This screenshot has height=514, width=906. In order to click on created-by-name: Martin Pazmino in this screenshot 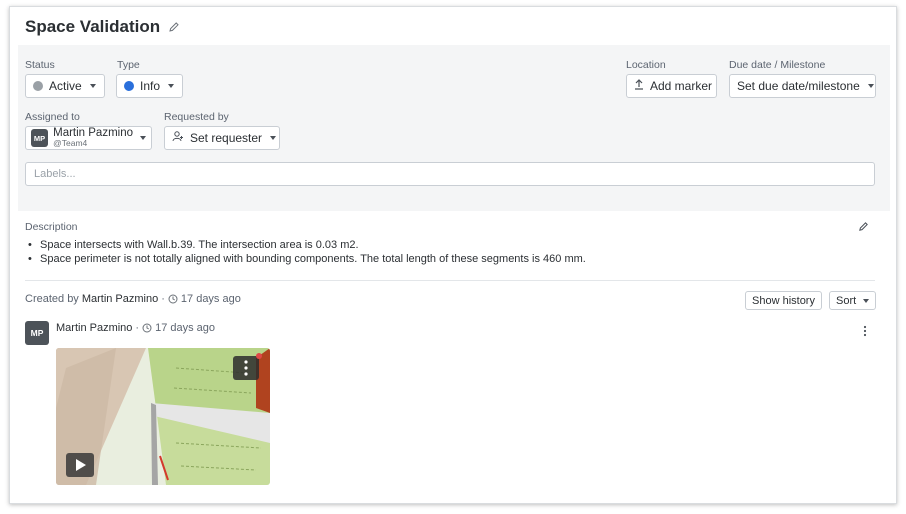, I will do `click(120, 299)`.